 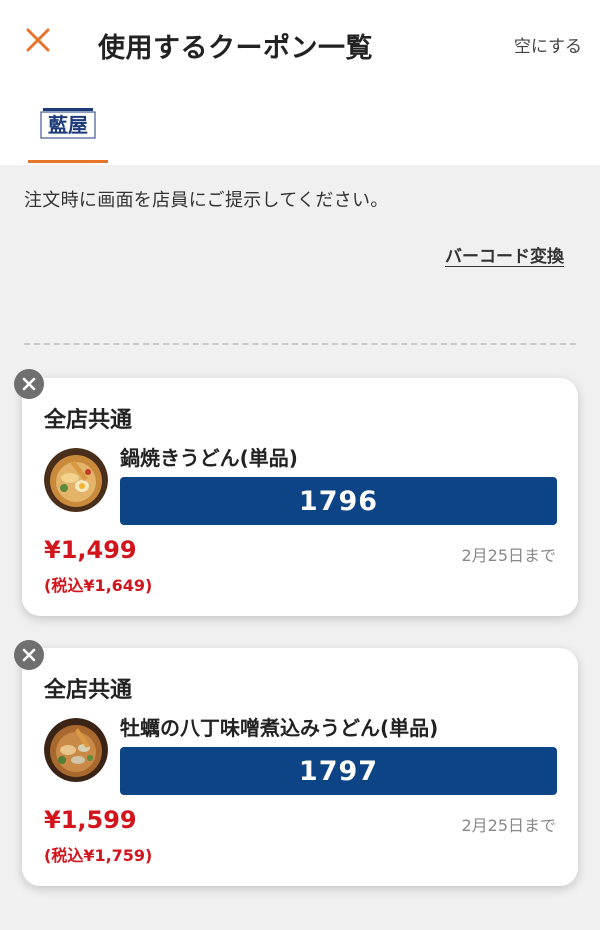 I want to click on svg-text: 藍屋, so click(x=68, y=125).